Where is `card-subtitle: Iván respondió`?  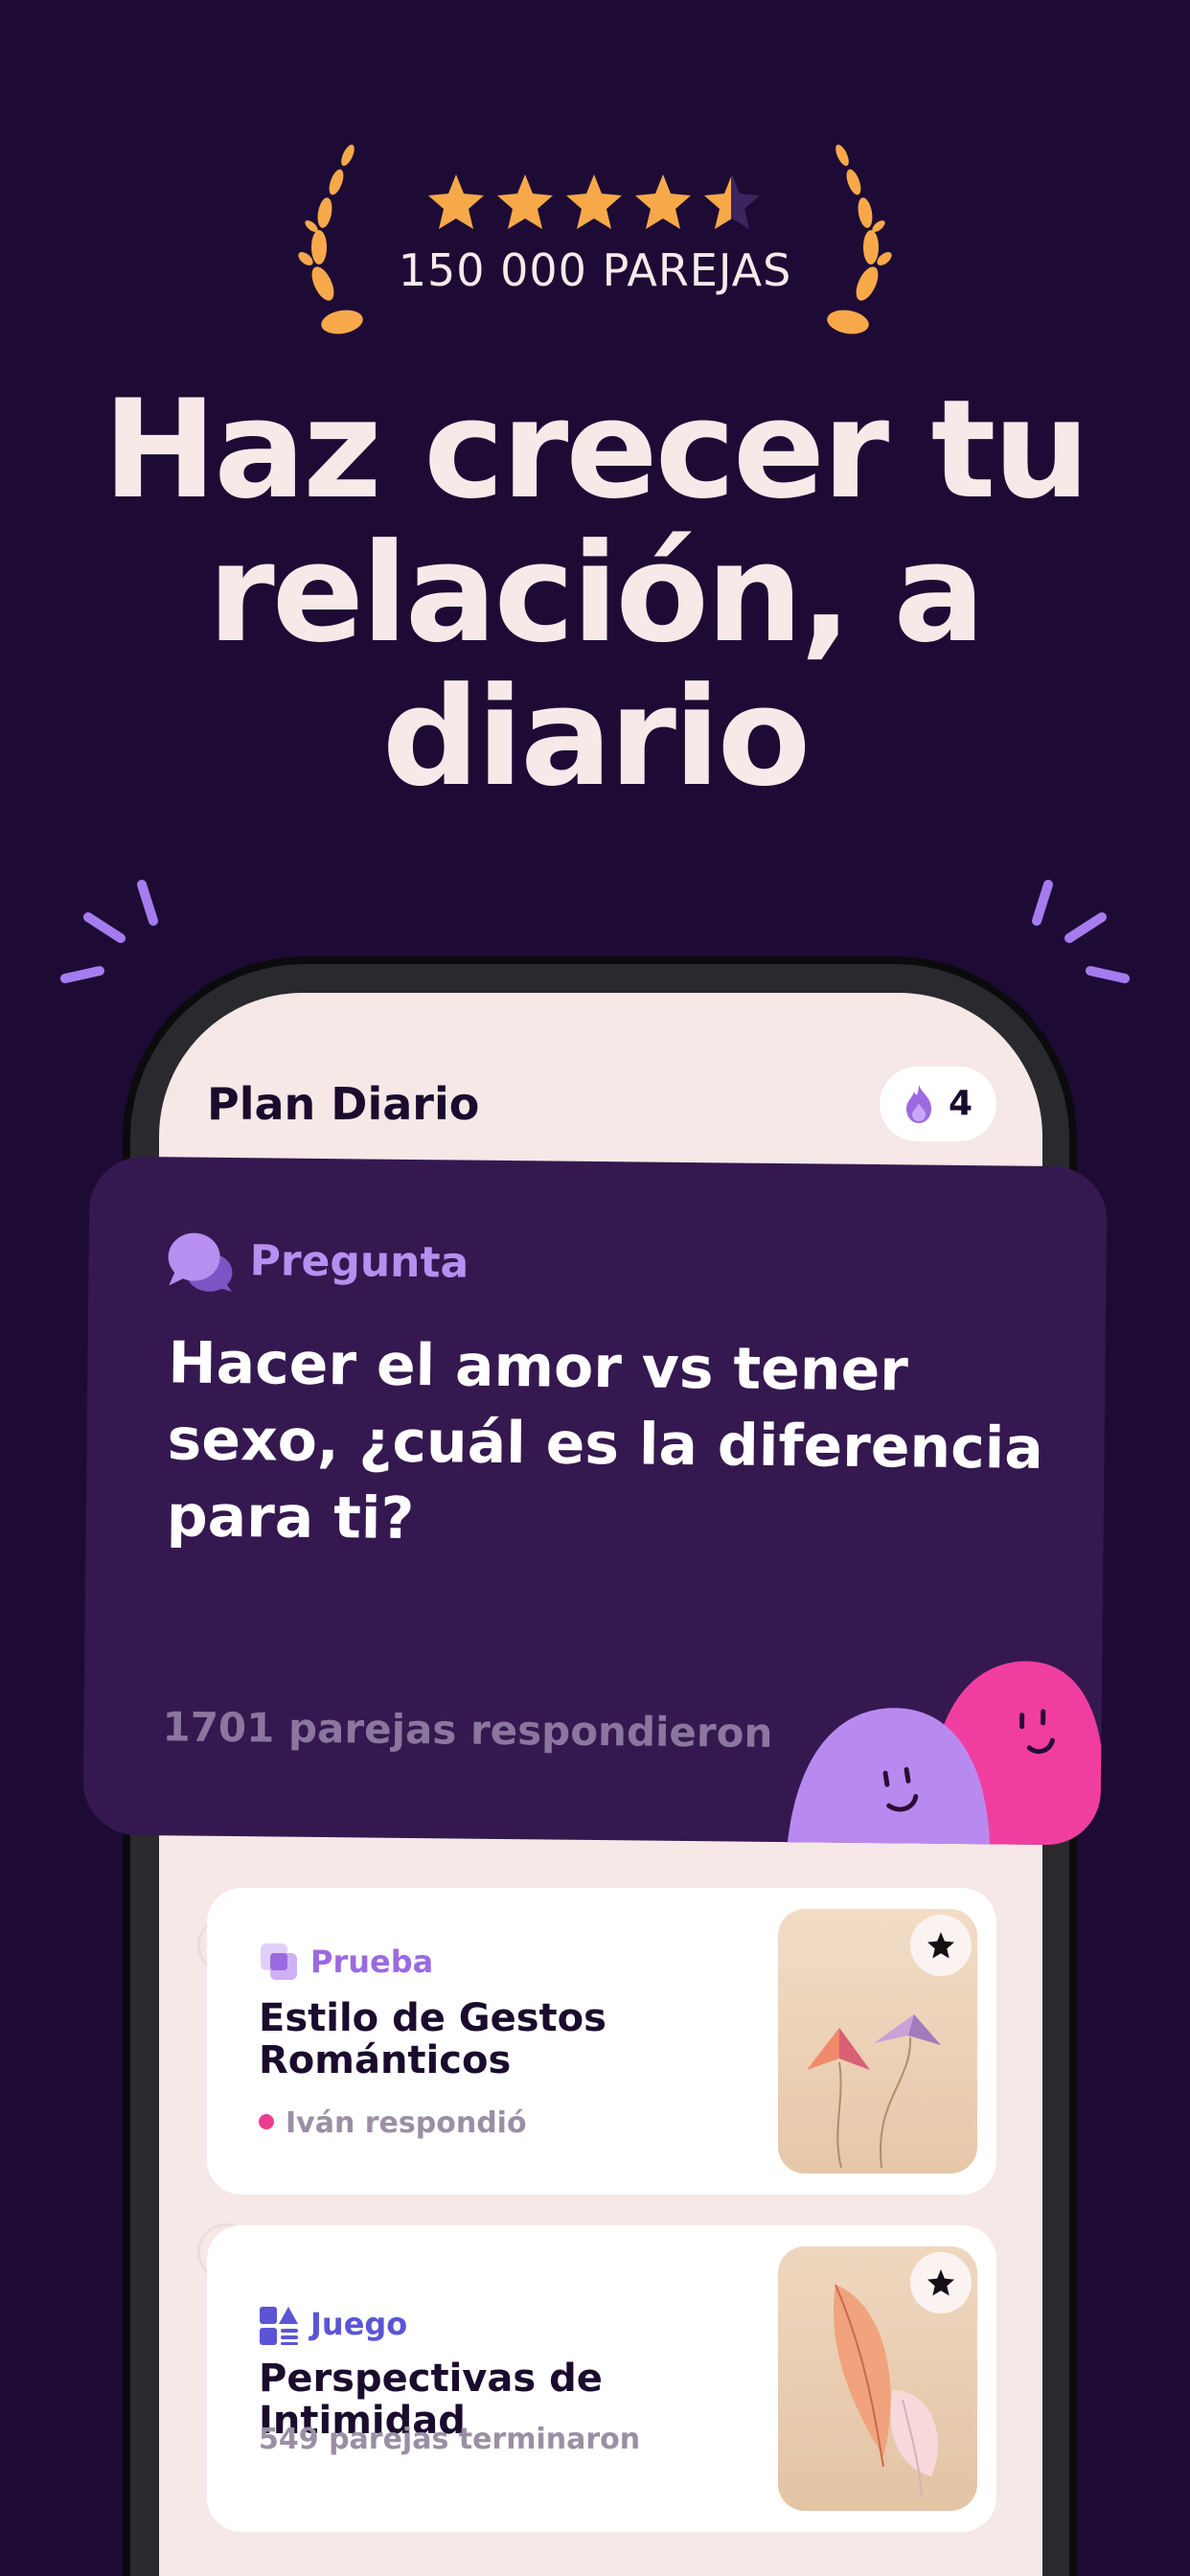 card-subtitle: Iván respondió is located at coordinates (393, 2123).